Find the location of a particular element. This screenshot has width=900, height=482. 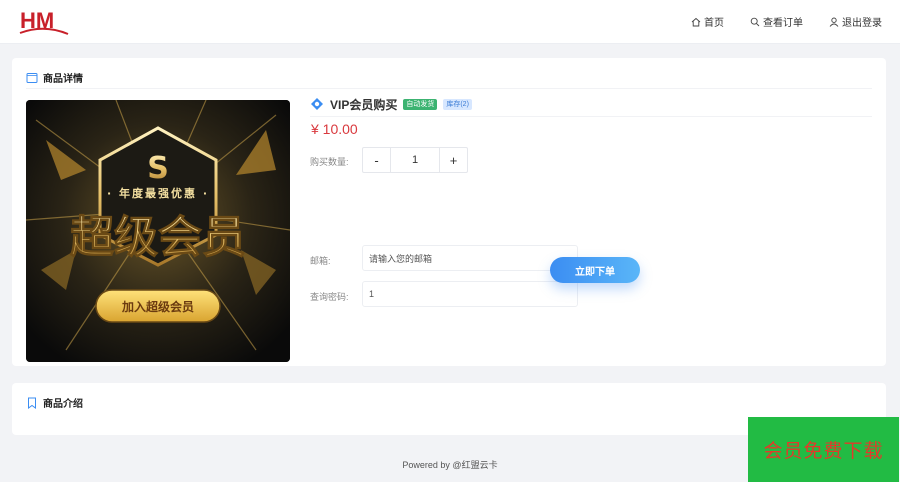

intro-header: 商品介绍 is located at coordinates (54, 402).